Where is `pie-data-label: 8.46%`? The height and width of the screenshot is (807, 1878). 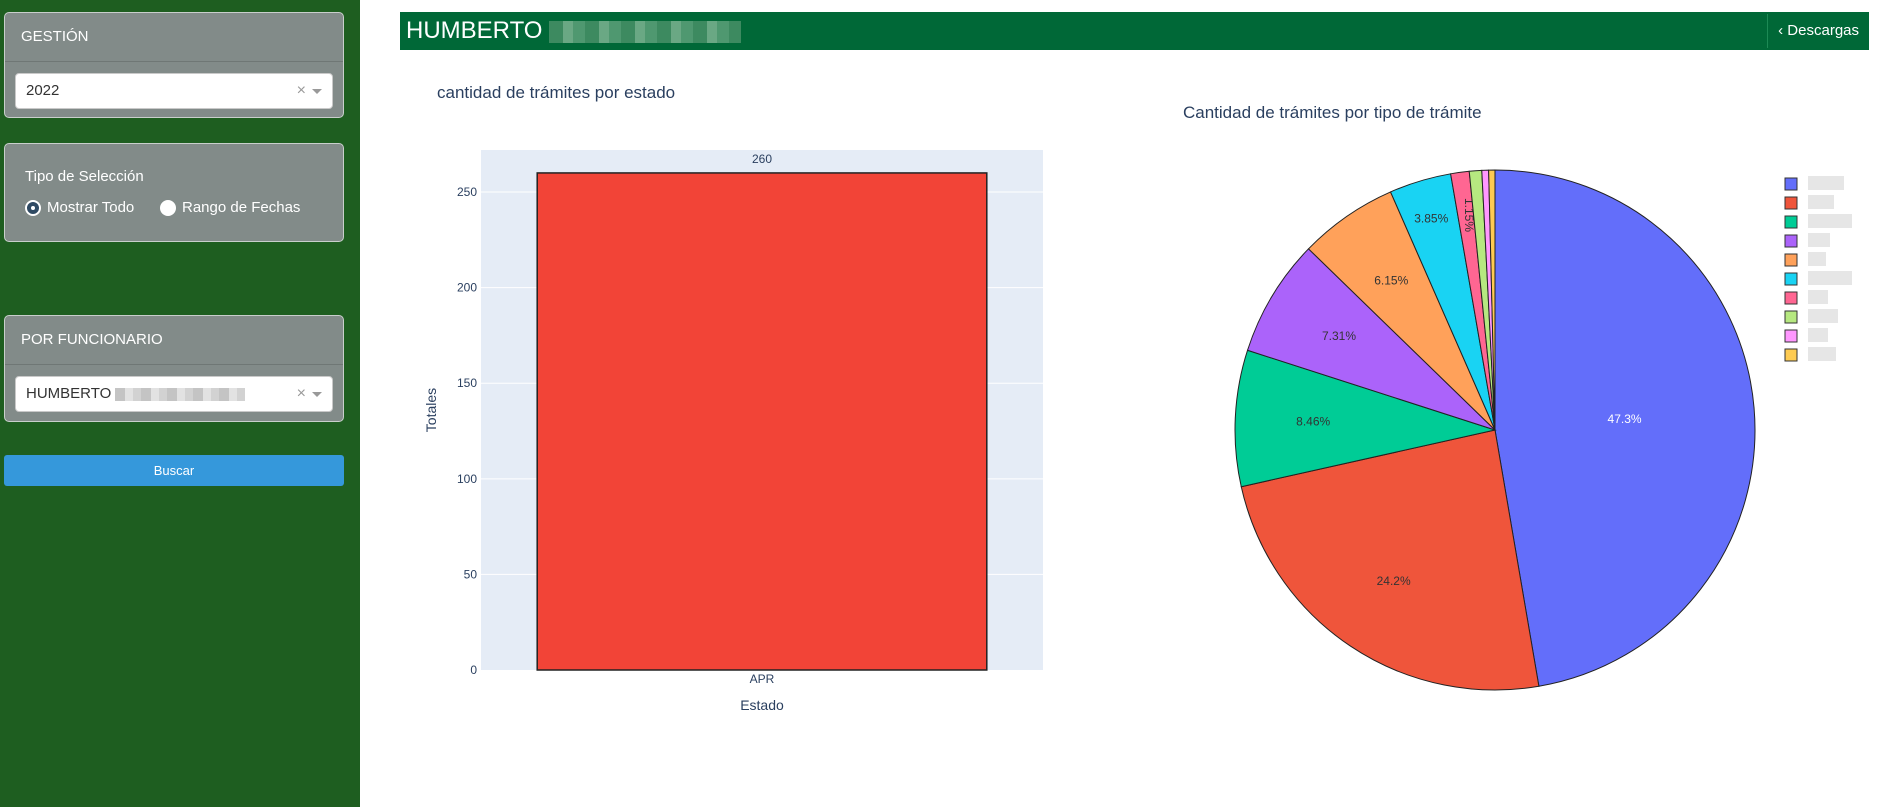
pie-data-label: 8.46% is located at coordinates (1313, 422).